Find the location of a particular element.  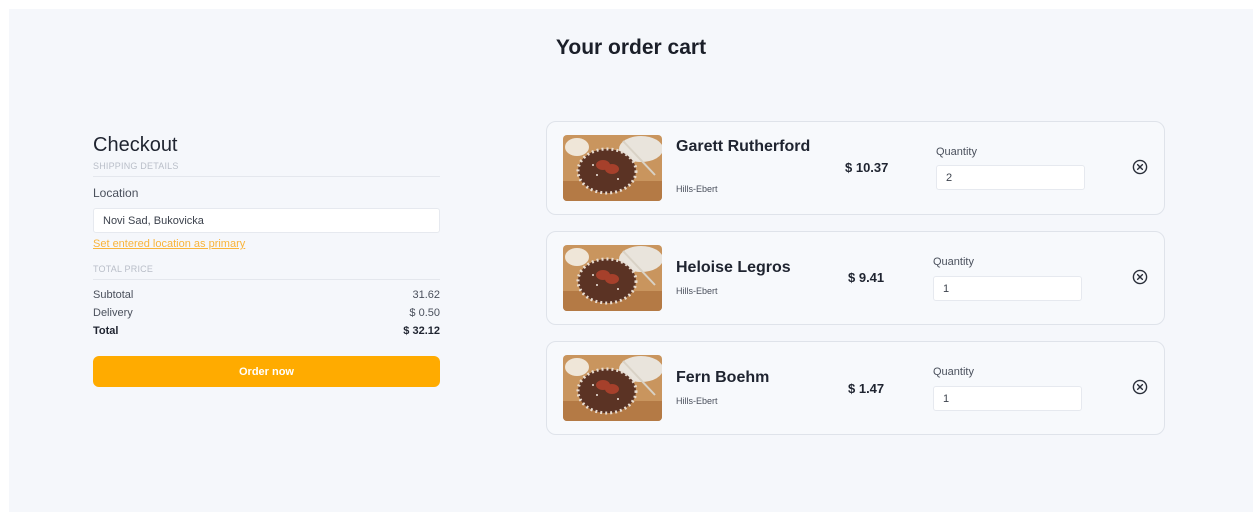

page-title: Your order cart is located at coordinates (631, 47).